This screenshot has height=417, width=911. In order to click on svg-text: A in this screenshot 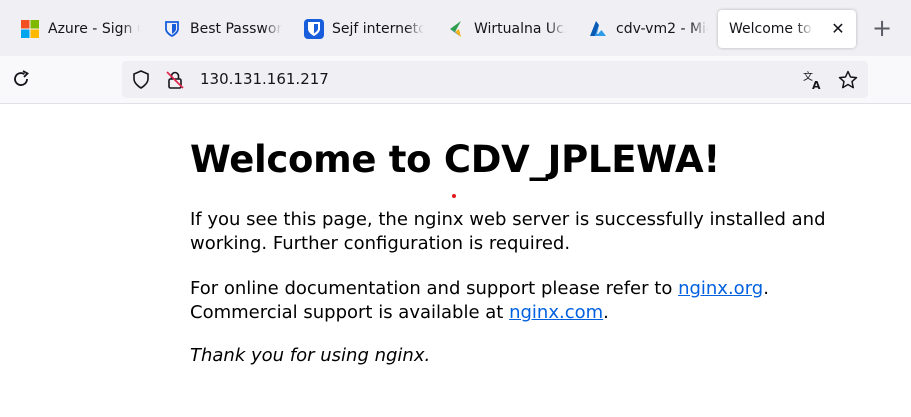, I will do `click(816, 85)`.